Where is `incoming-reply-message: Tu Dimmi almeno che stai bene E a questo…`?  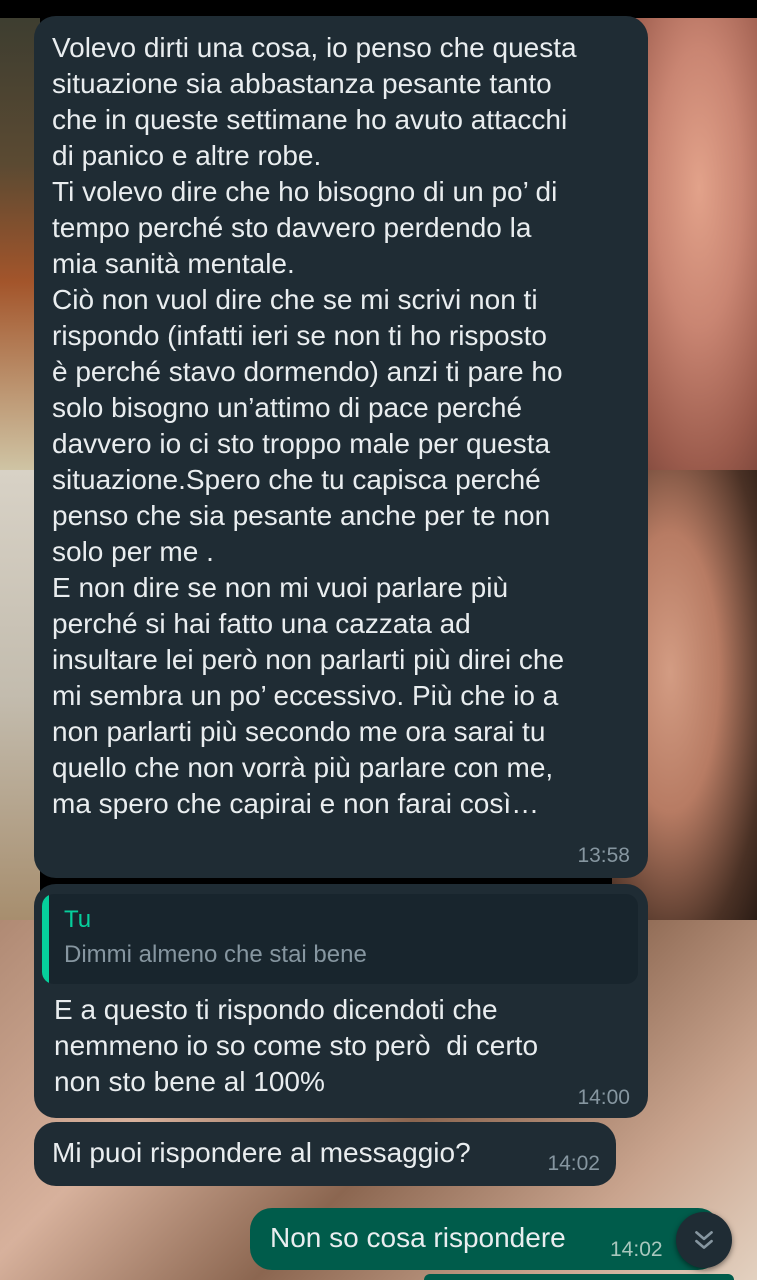
incoming-reply-message: Tu Dimmi almeno che stai bene E a questo… is located at coordinates (341, 1001).